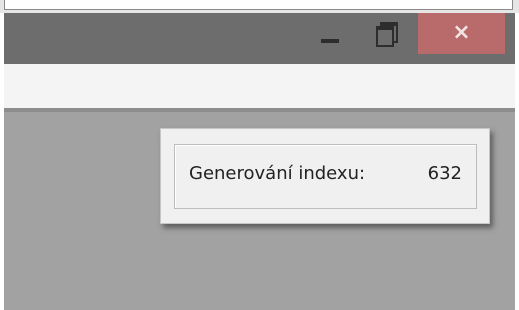 The height and width of the screenshot is (310, 519). I want to click on progress-count: 632, so click(444, 173).